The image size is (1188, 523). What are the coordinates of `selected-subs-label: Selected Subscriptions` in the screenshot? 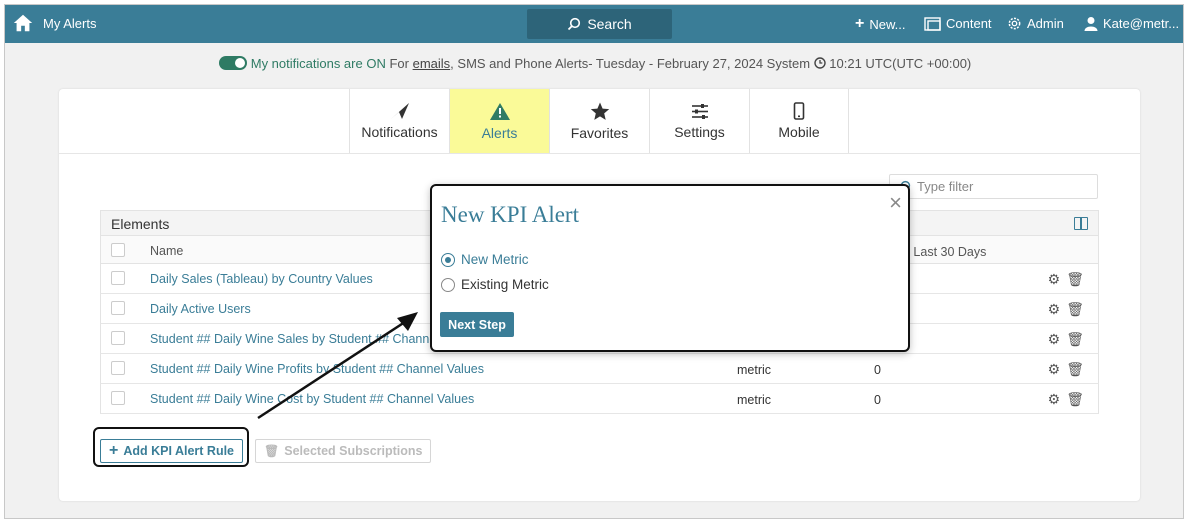 It's located at (353, 451).